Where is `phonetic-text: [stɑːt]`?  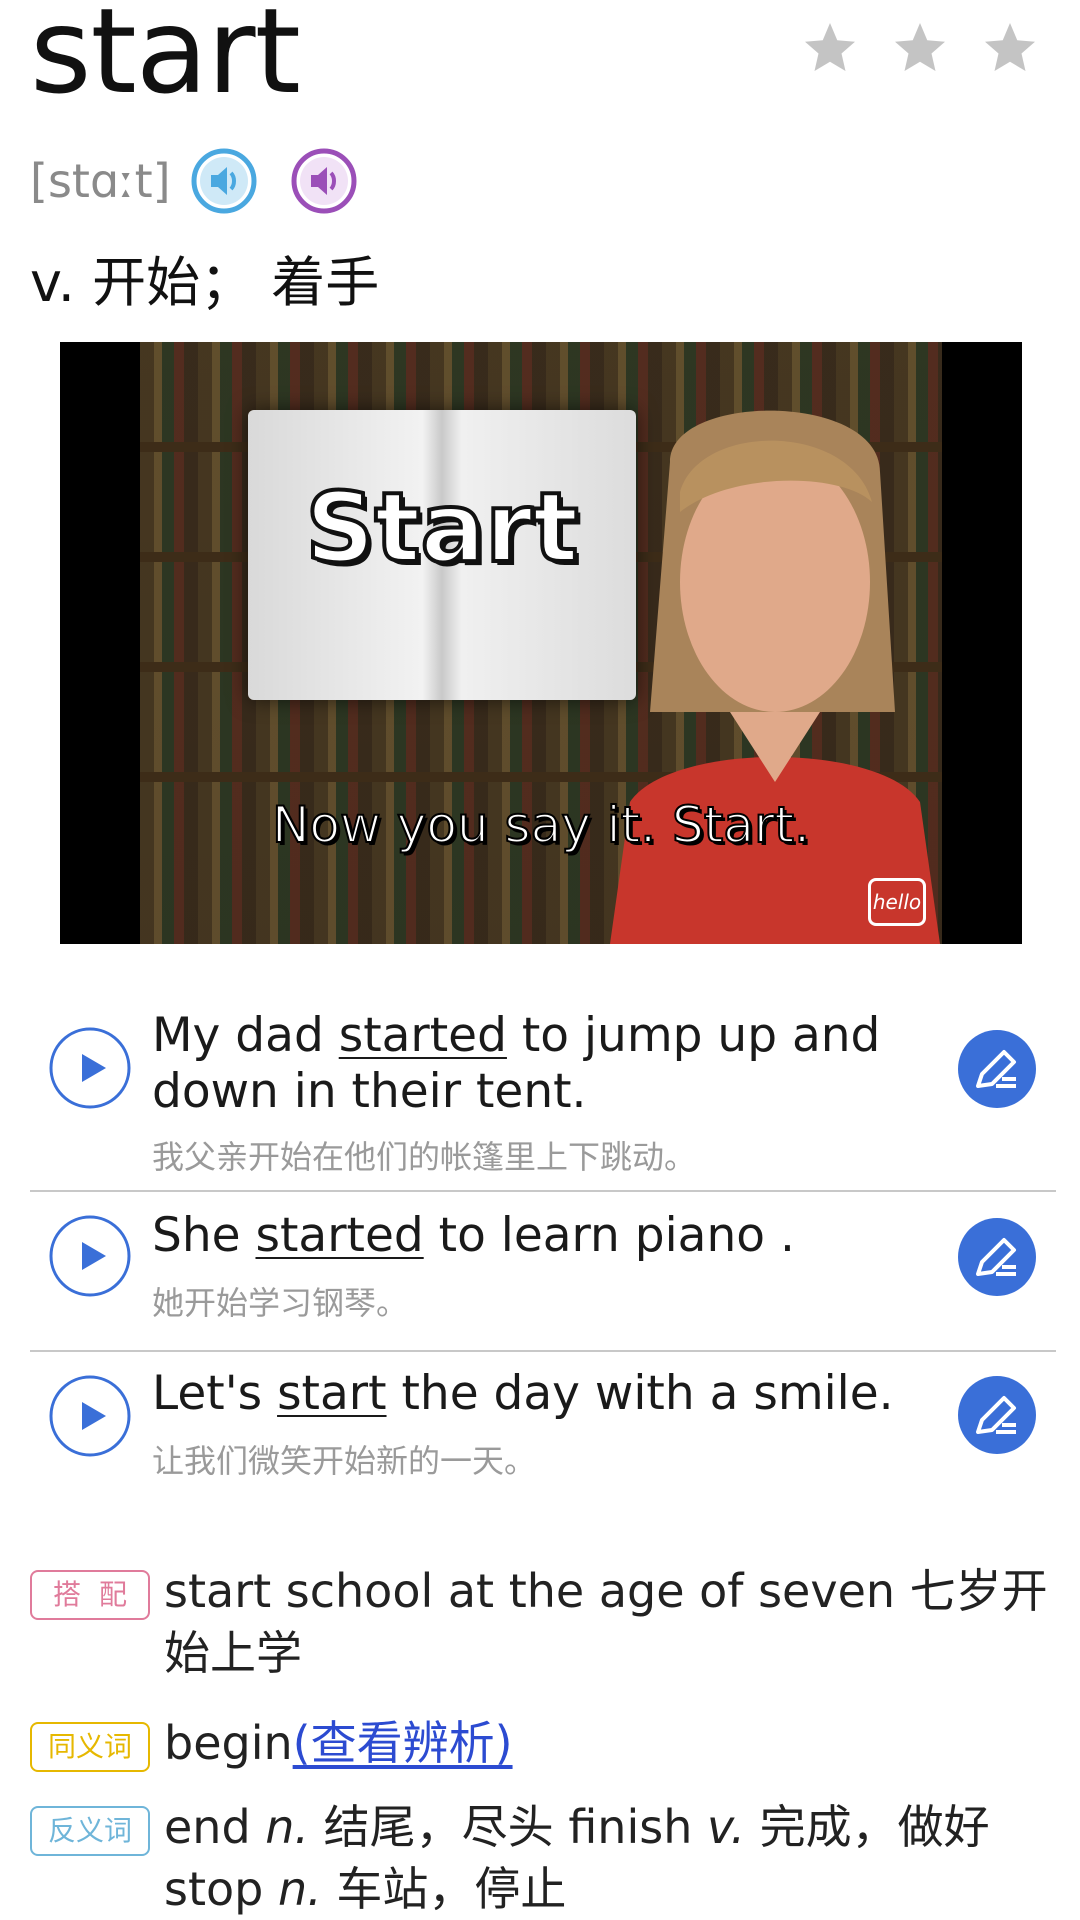
phonetic-text: [stɑːt] is located at coordinates (100, 181).